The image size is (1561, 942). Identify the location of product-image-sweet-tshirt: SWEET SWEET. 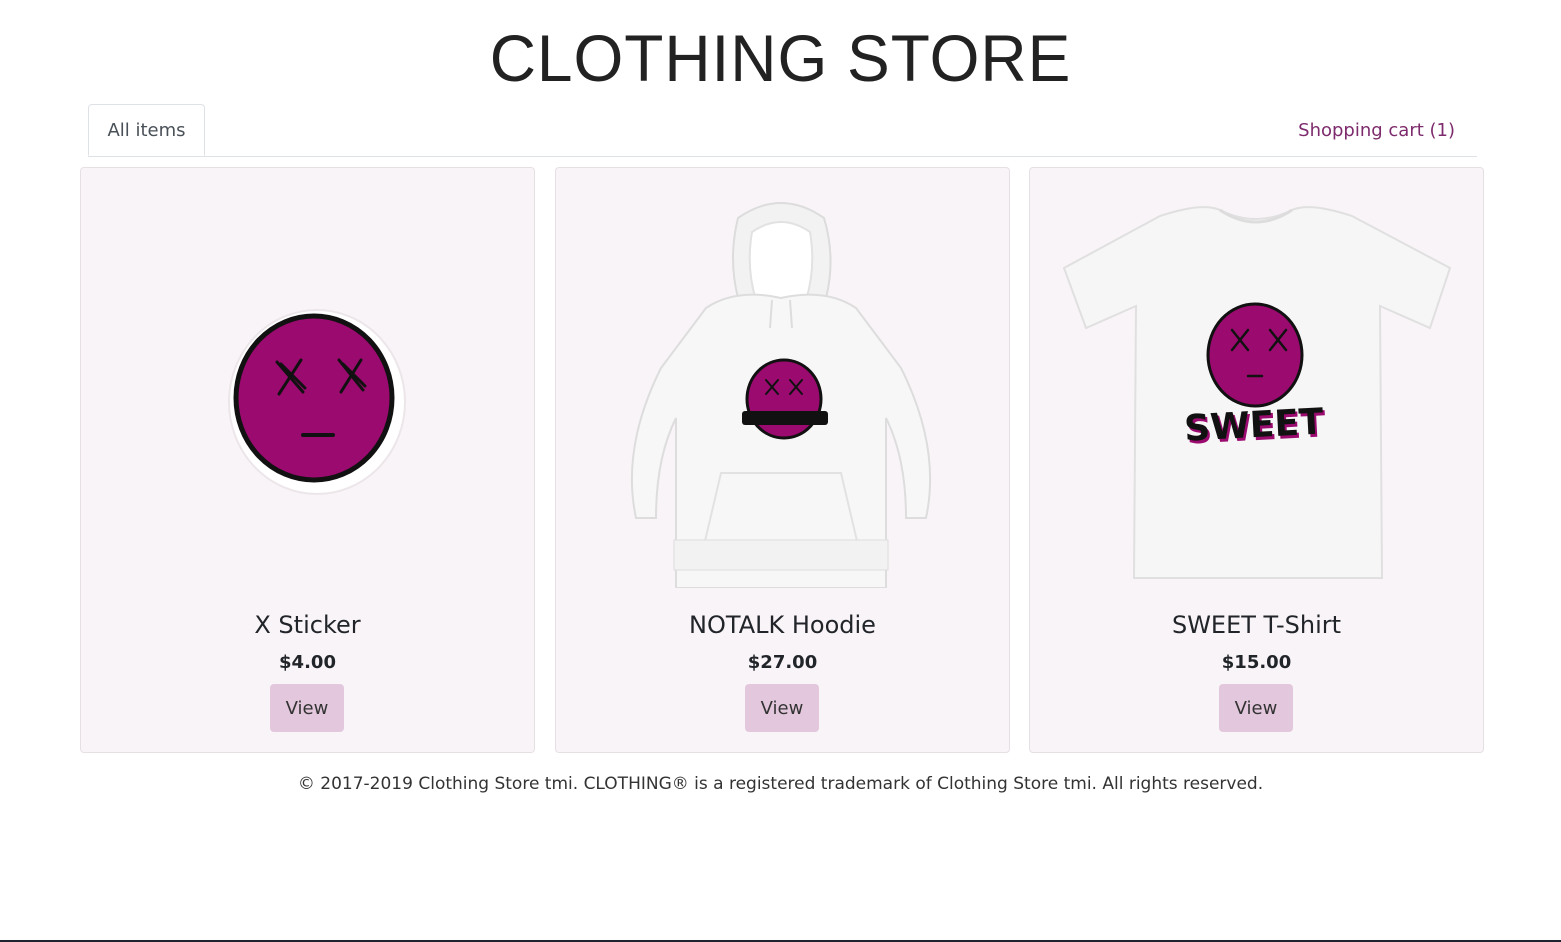
(1256, 388).